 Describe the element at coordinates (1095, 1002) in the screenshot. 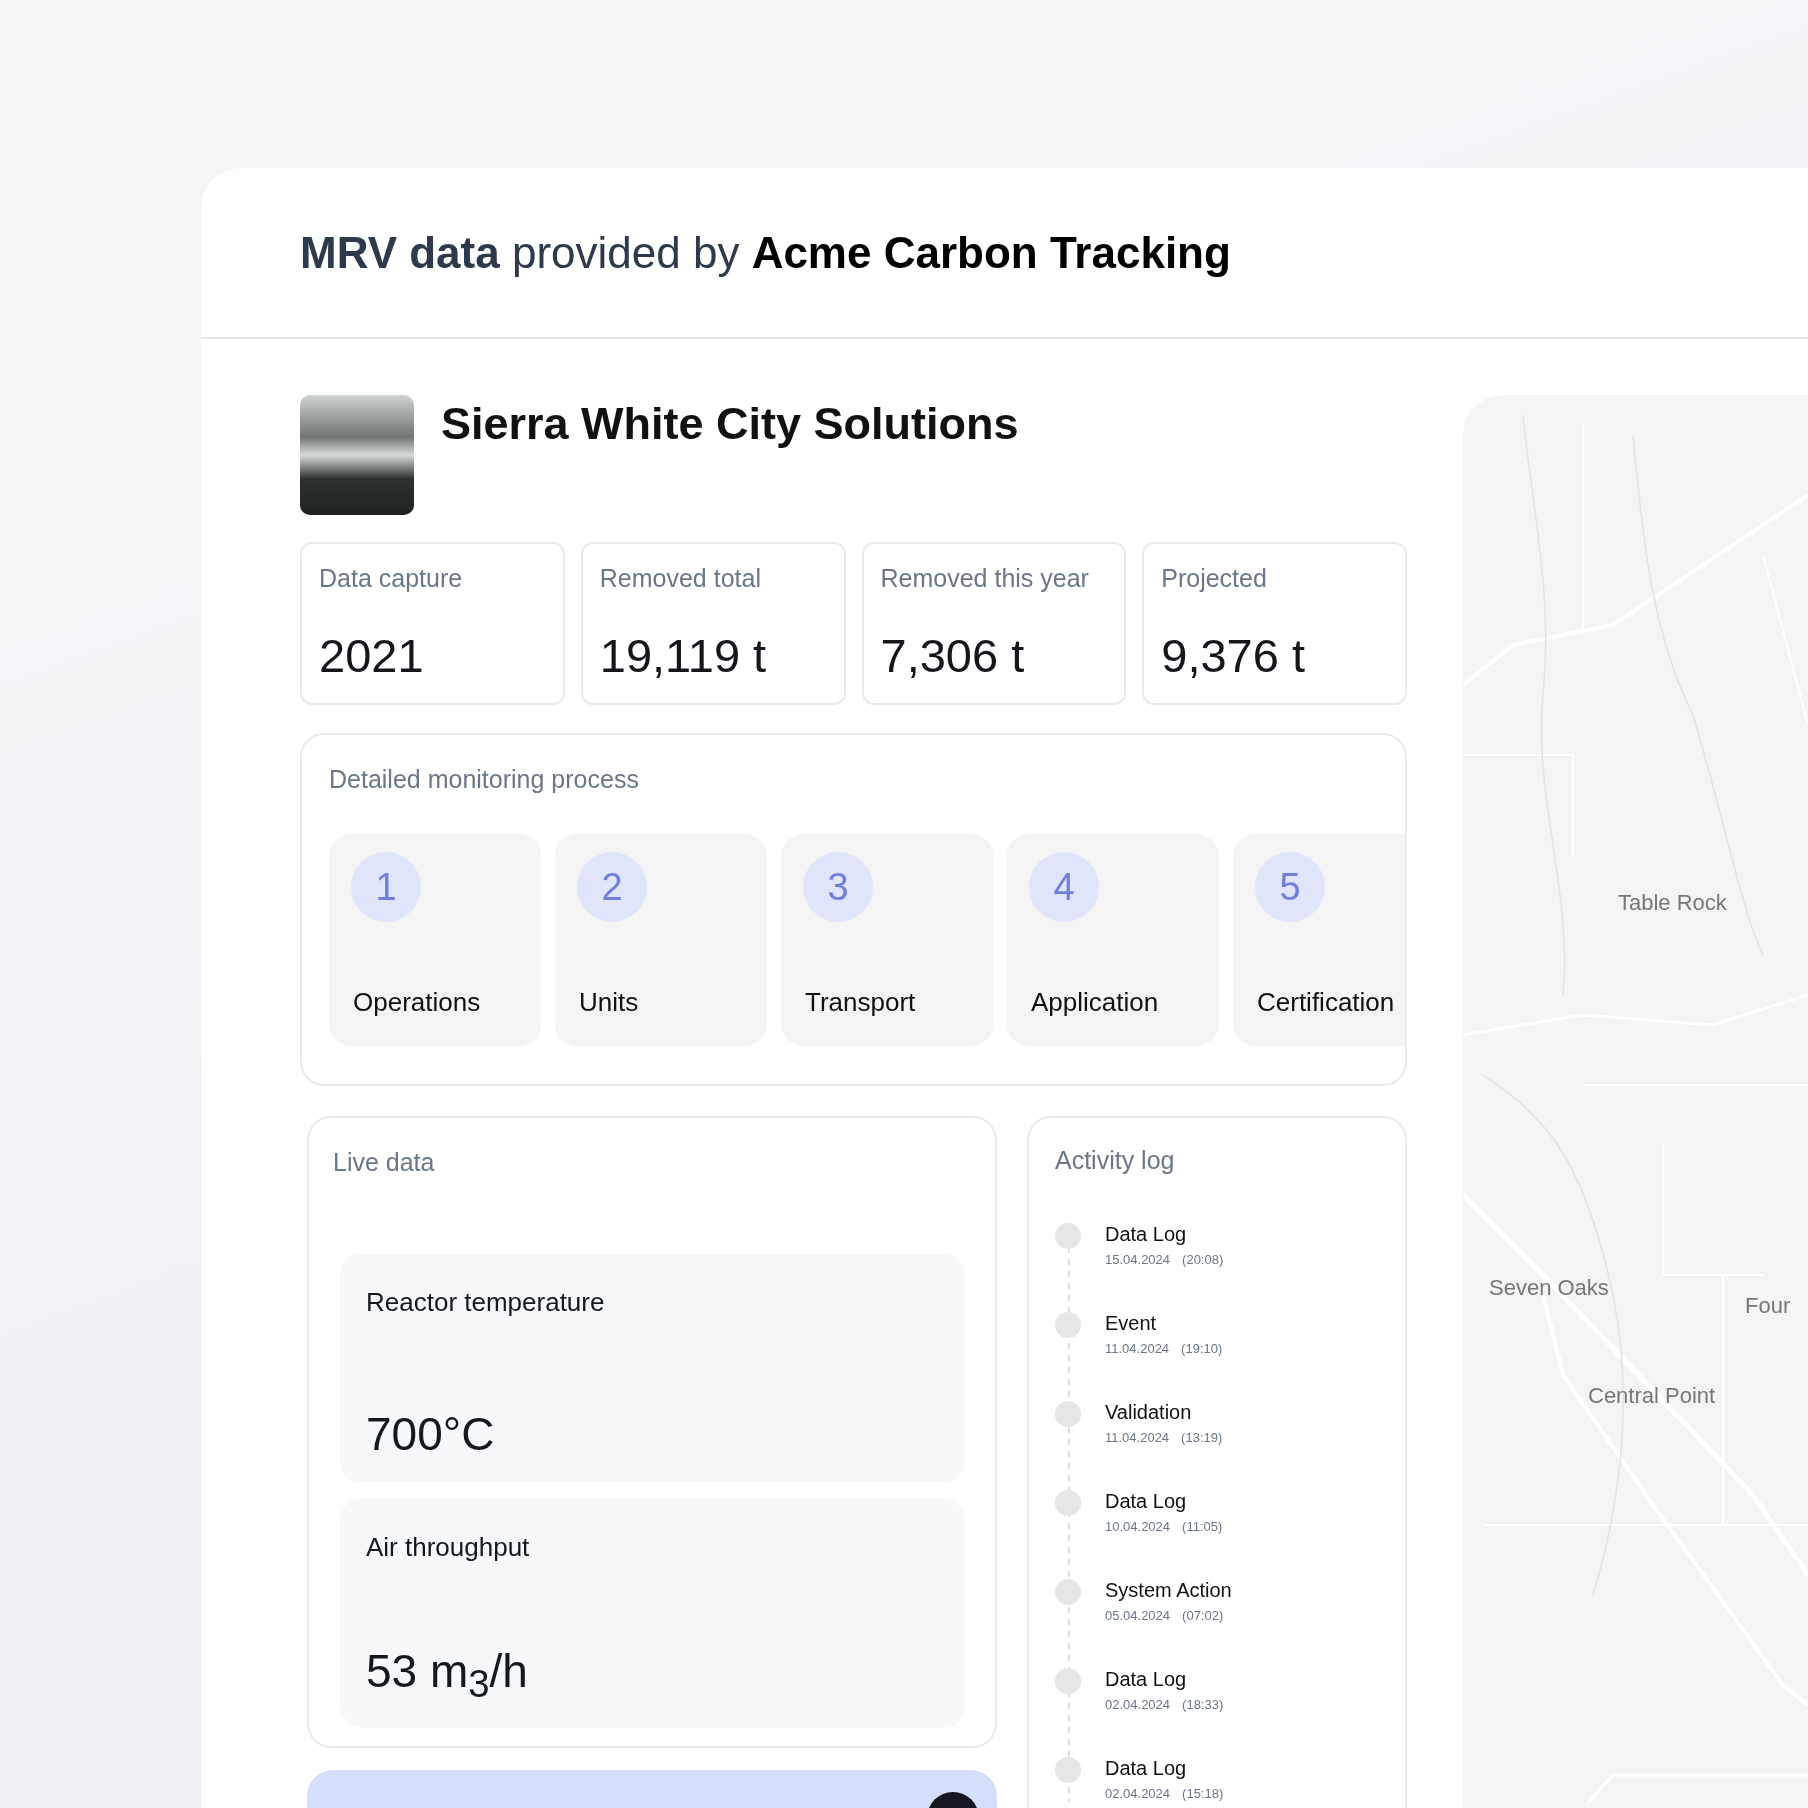

I see `step-label: Application` at that location.